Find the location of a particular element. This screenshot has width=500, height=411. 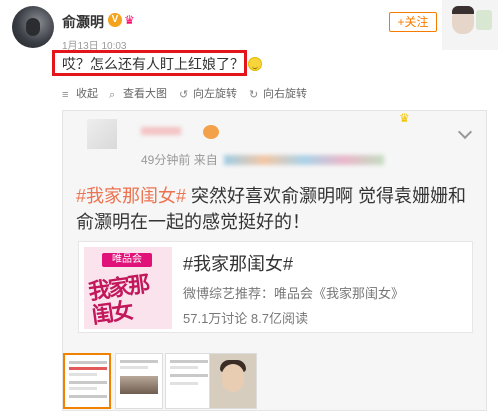

rotate-right-icon: ↻ is located at coordinates (254, 95).